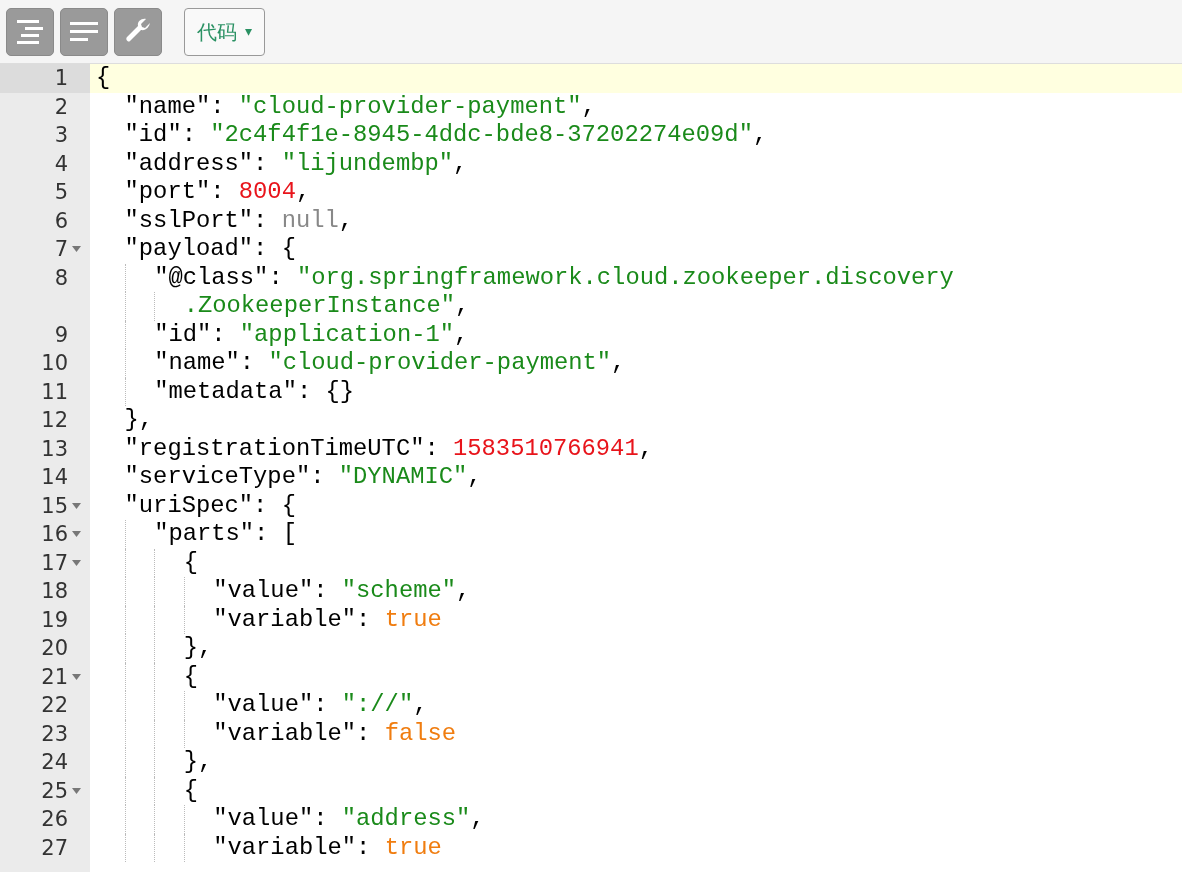  What do you see at coordinates (167, 191) in the screenshot?
I see `json-key: "port"` at bounding box center [167, 191].